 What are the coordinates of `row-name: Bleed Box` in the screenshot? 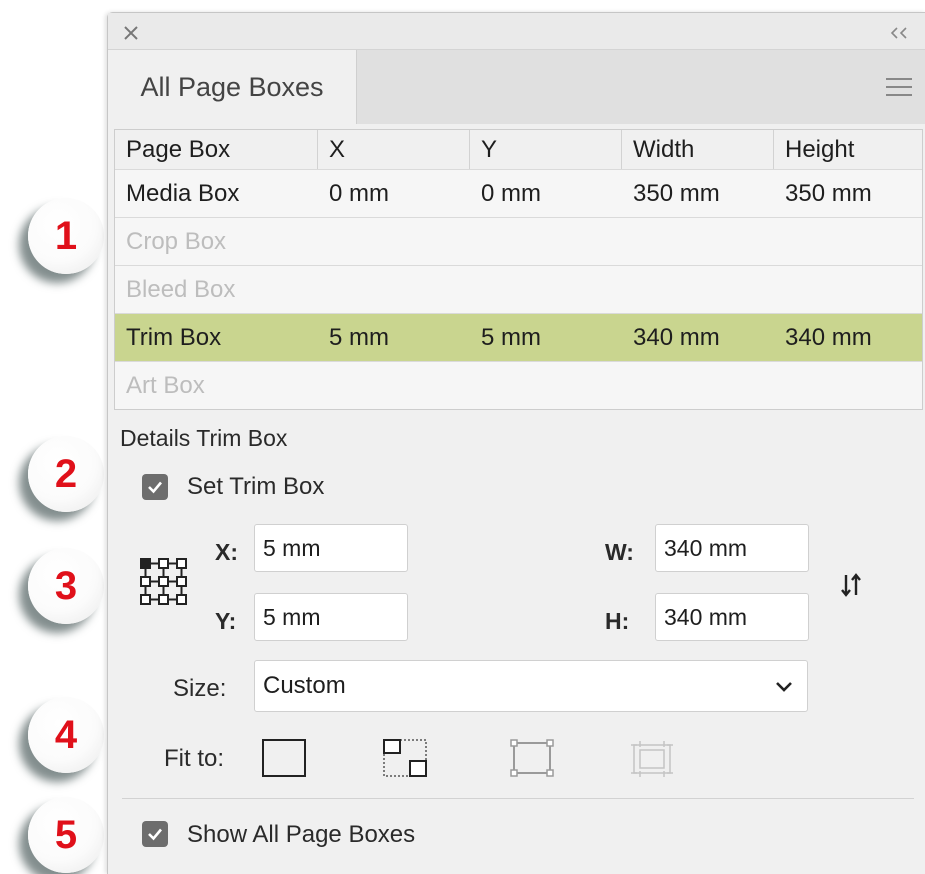 It's located at (181, 289).